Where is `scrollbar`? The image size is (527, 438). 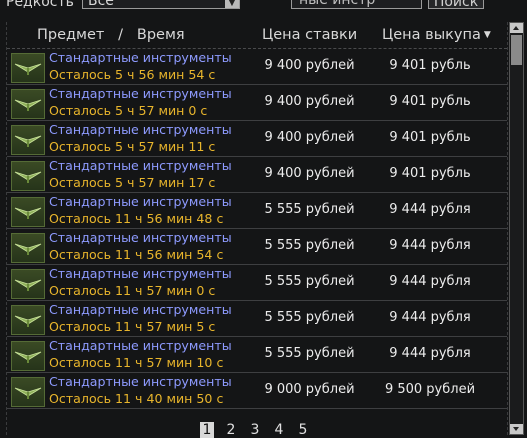 scrollbar is located at coordinates (516, 228).